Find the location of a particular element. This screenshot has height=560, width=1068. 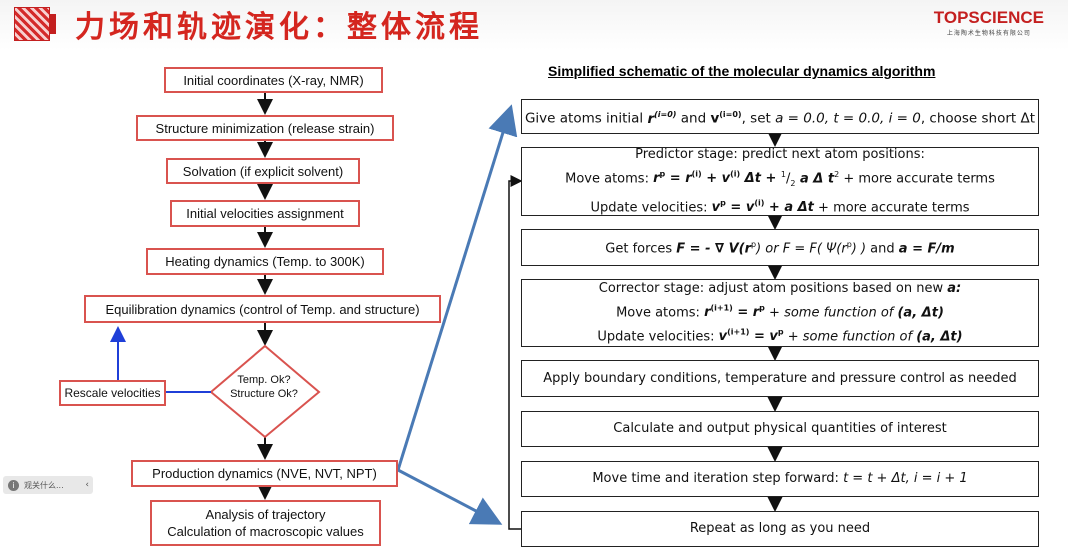

chevron-left-icon: ‹ is located at coordinates (87, 485).